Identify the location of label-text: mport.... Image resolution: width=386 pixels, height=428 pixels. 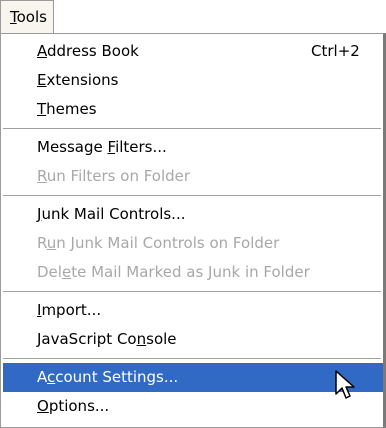
(71, 310).